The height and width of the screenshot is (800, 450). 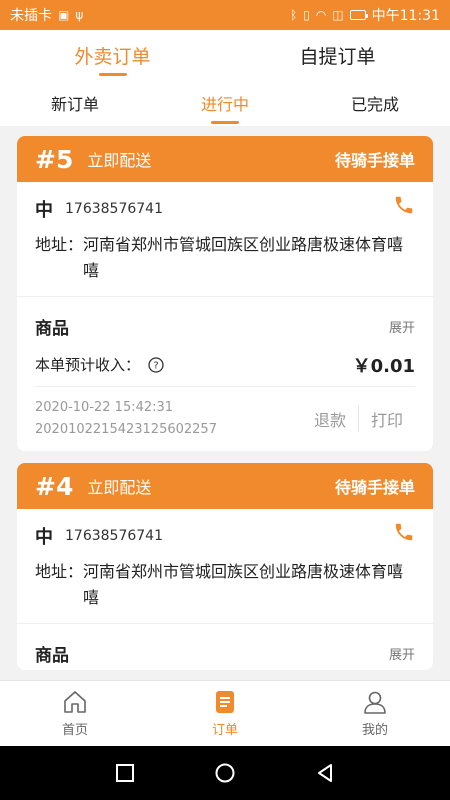 I want to click on nav-home: 首页, so click(x=75, y=713).